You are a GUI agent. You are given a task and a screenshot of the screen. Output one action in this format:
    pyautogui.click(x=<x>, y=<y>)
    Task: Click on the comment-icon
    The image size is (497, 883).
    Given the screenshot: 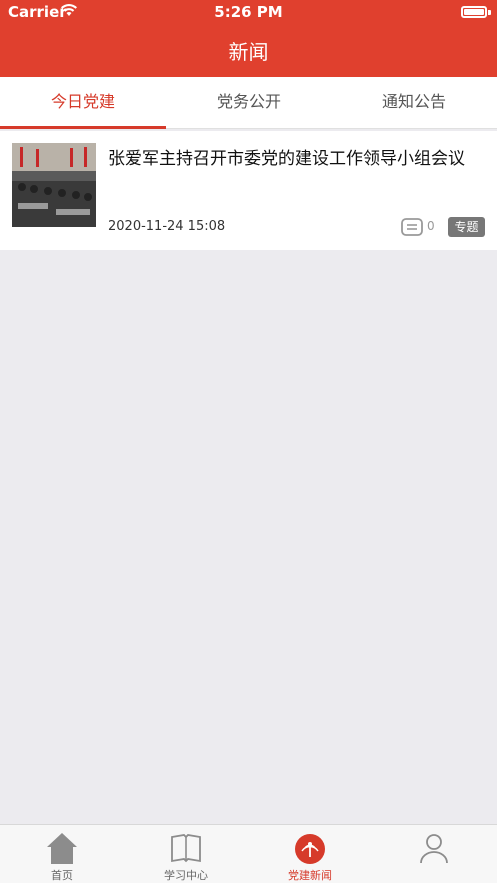 What is the action you would take?
    pyautogui.click(x=412, y=227)
    